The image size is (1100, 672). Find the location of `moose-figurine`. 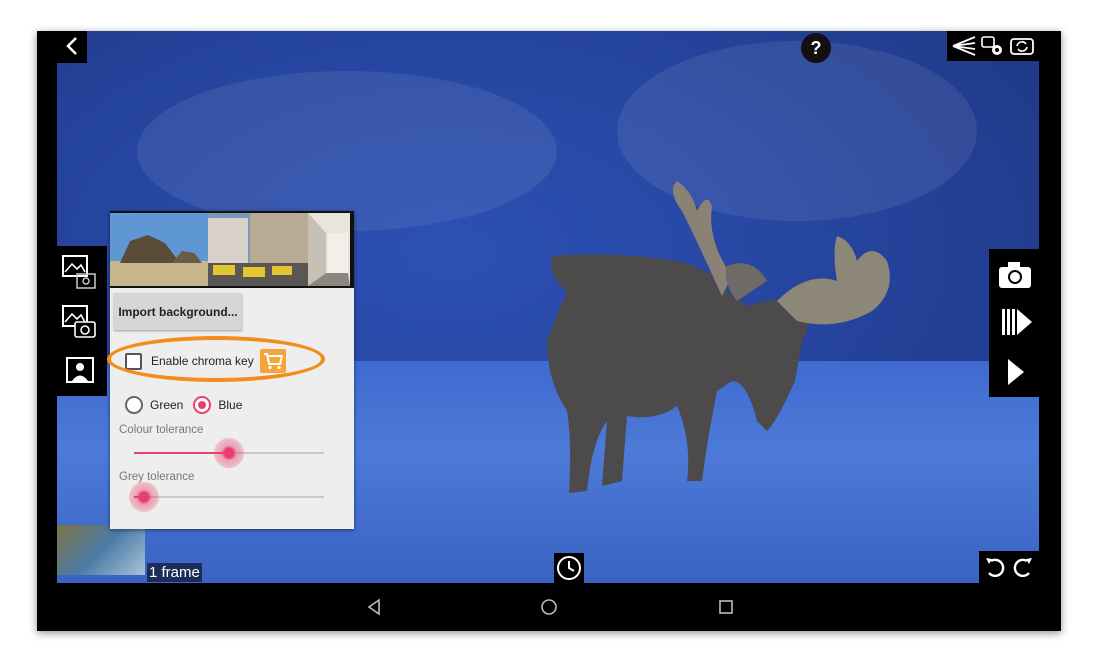

moose-figurine is located at coordinates (718, 337).